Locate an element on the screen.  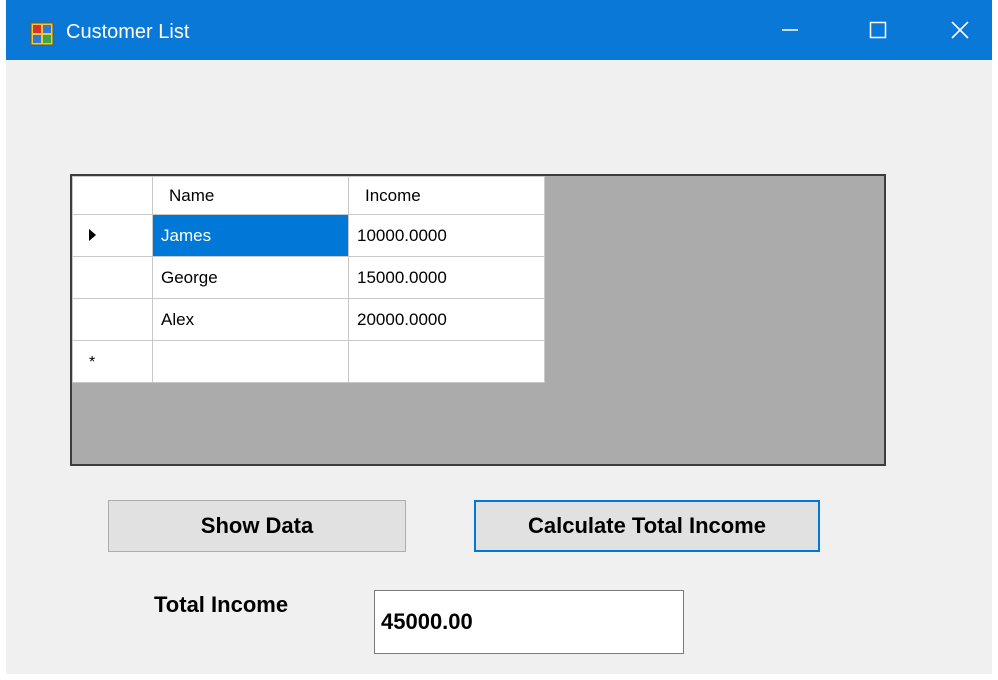
table-row: George 15000.0000 is located at coordinates (308, 277).